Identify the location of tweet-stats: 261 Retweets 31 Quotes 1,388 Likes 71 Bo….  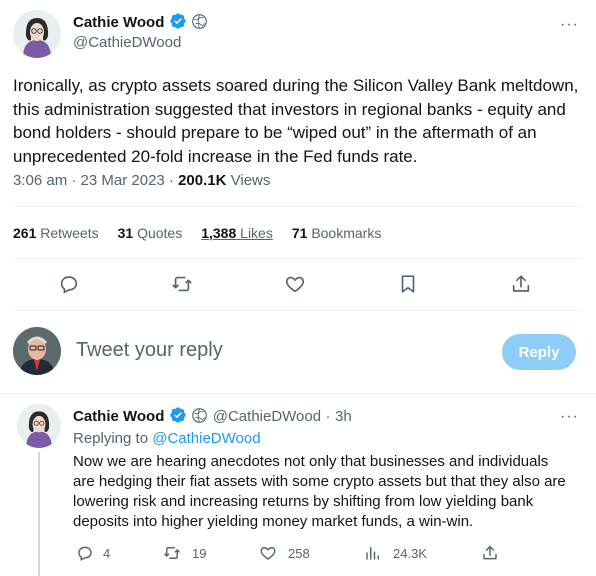
(197, 233).